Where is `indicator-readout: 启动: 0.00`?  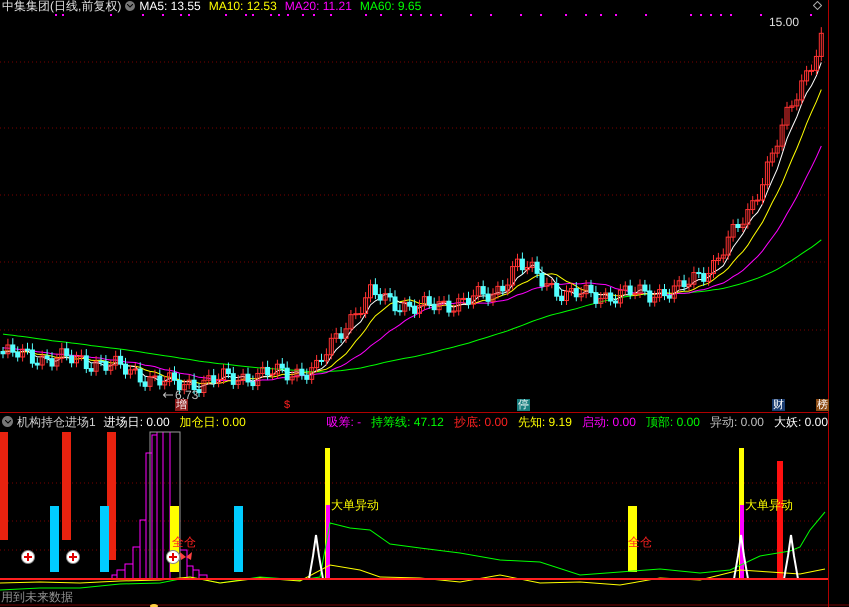 indicator-readout: 启动: 0.00 is located at coordinates (609, 421).